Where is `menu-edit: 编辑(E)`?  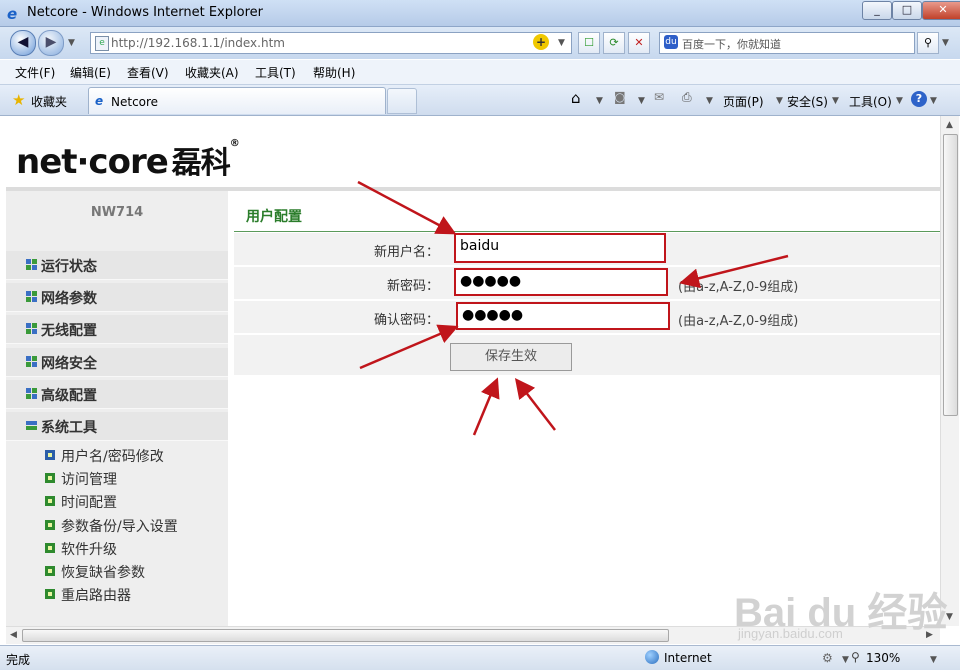 menu-edit: 编辑(E) is located at coordinates (90, 72).